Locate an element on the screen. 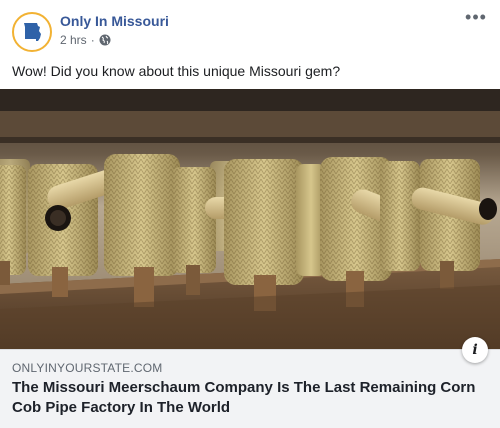  post-header: Only In Missouri 2 hrs · ••• is located at coordinates (250, 31).